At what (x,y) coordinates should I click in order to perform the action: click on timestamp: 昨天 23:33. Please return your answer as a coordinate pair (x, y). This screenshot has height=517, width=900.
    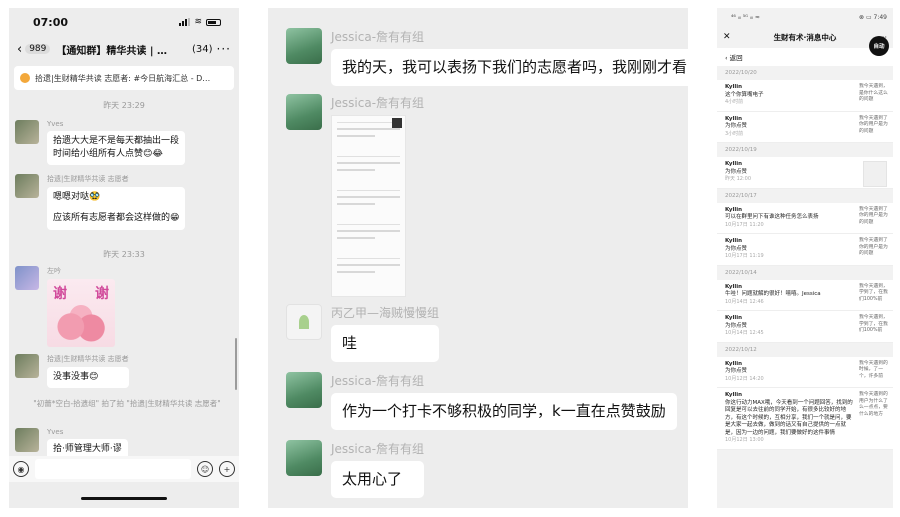
    Looking at the image, I should click on (124, 254).